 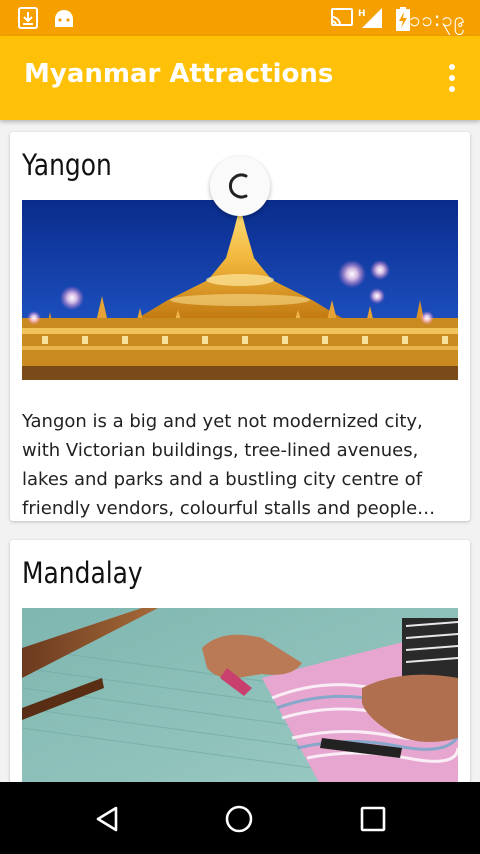 I want to click on app-title: Myanmar Attractions, so click(x=179, y=74).